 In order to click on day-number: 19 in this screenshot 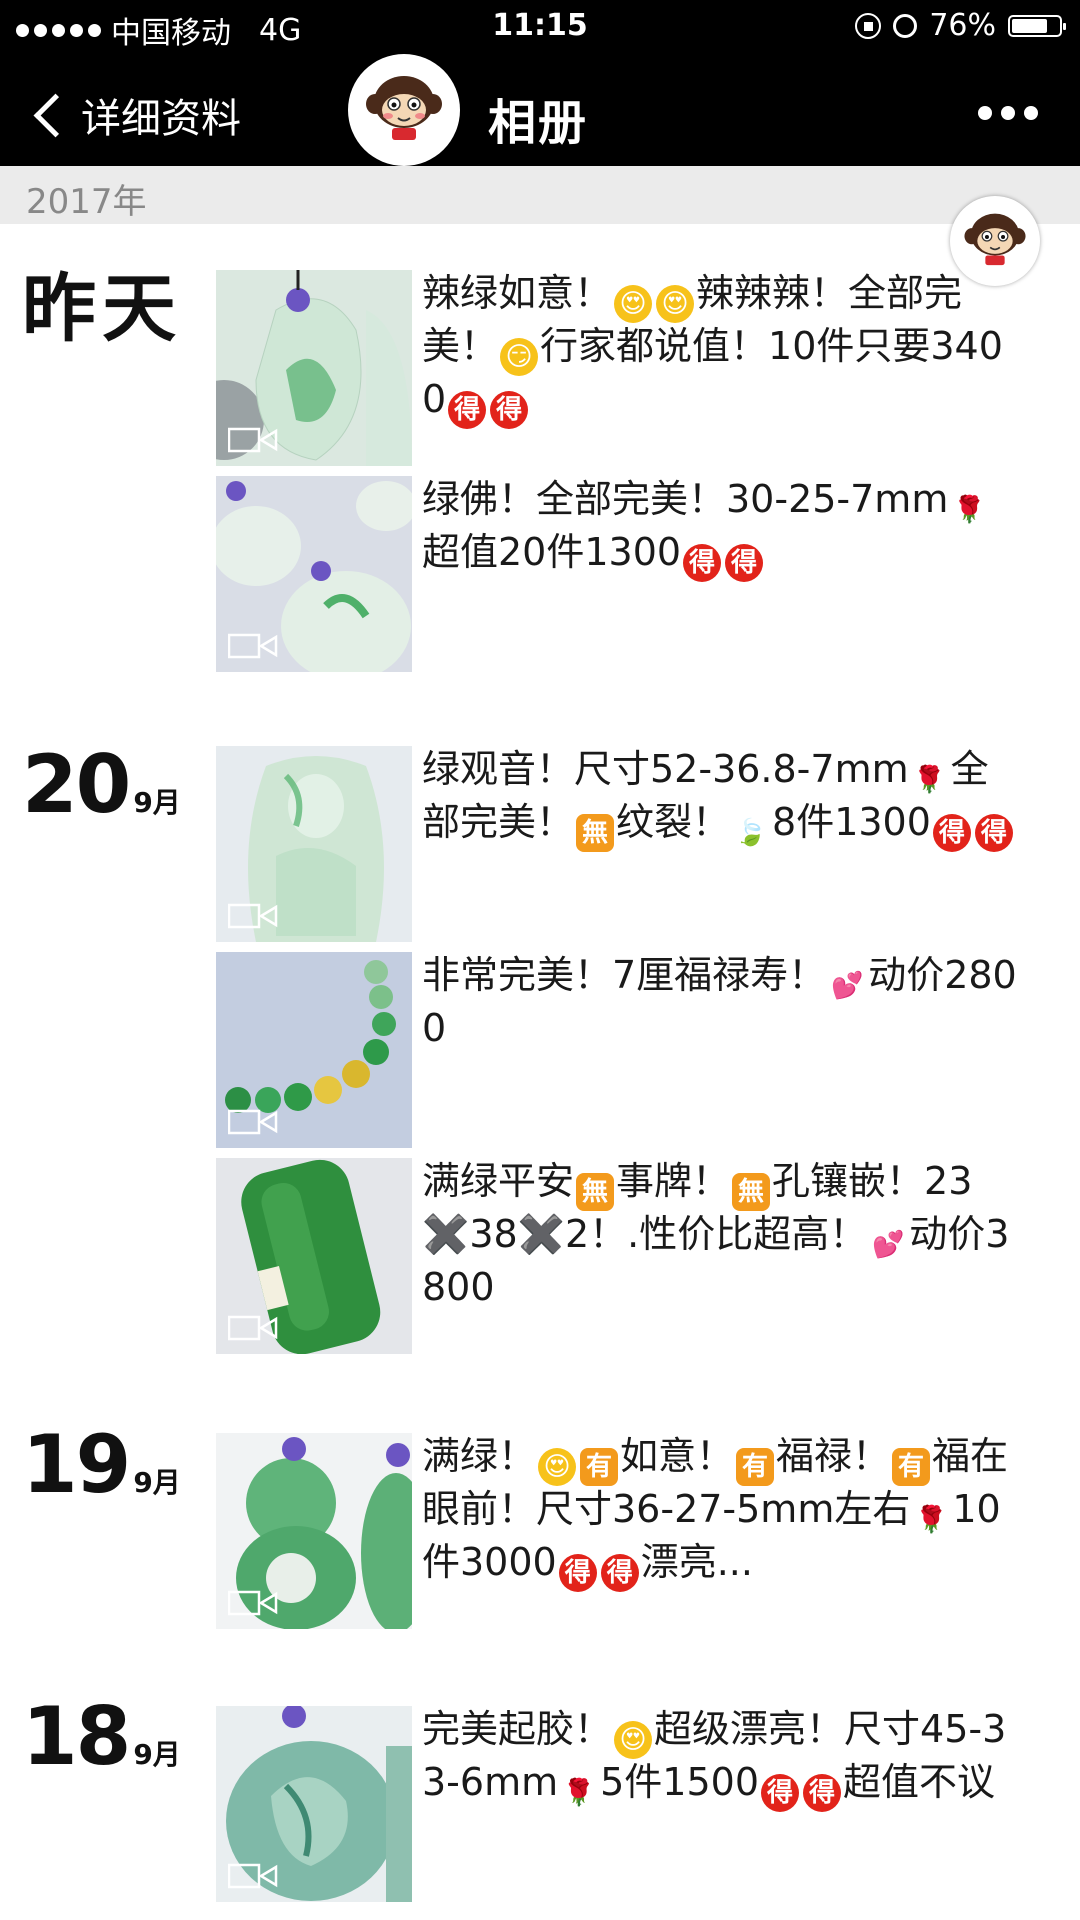, I will do `click(76, 1464)`.